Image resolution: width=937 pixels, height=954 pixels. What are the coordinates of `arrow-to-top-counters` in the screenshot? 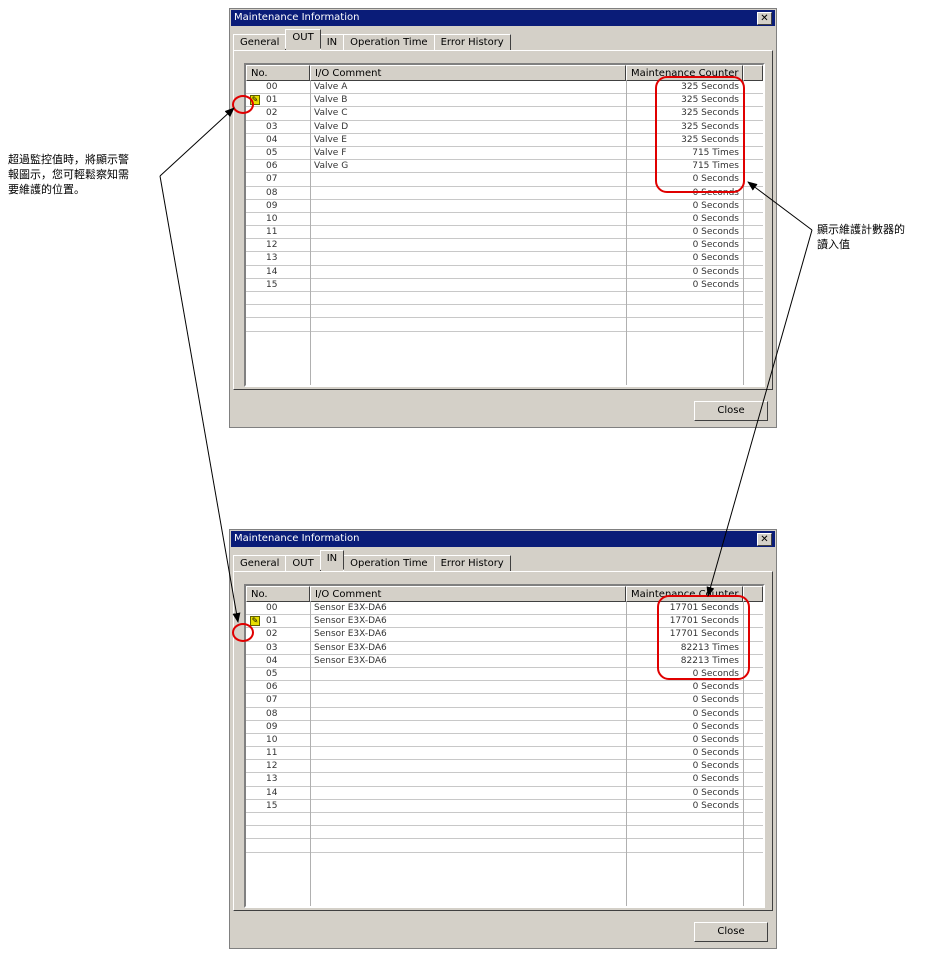 It's located at (780, 206).